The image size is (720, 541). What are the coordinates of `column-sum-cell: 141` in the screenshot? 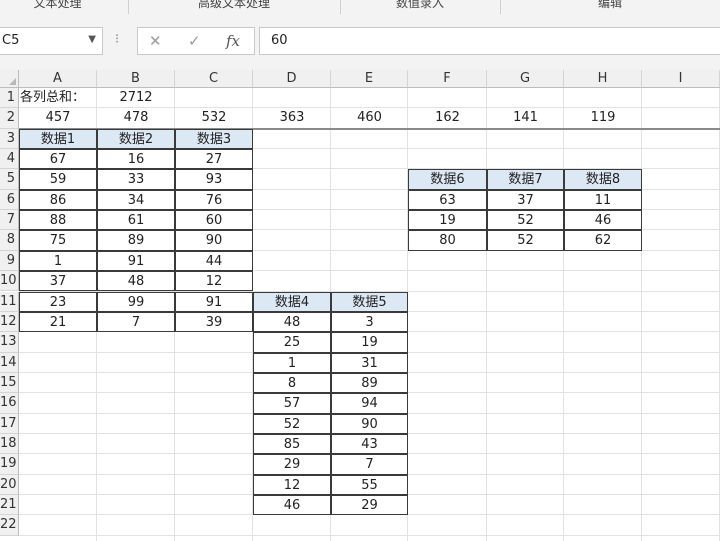 It's located at (525, 118).